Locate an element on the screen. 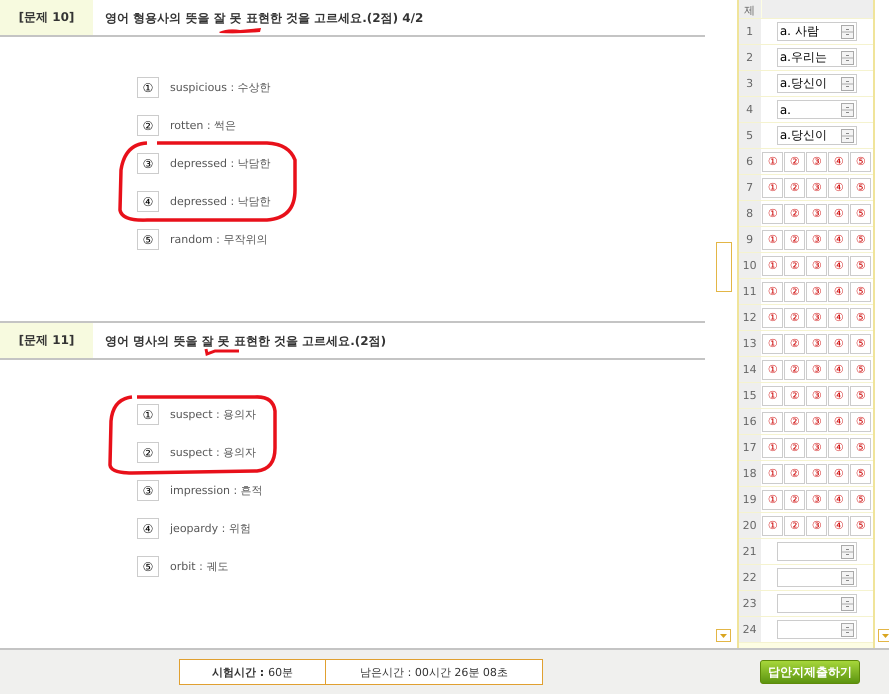 Image resolution: width=889 pixels, height=694 pixels. scroll-thumb is located at coordinates (724, 267).